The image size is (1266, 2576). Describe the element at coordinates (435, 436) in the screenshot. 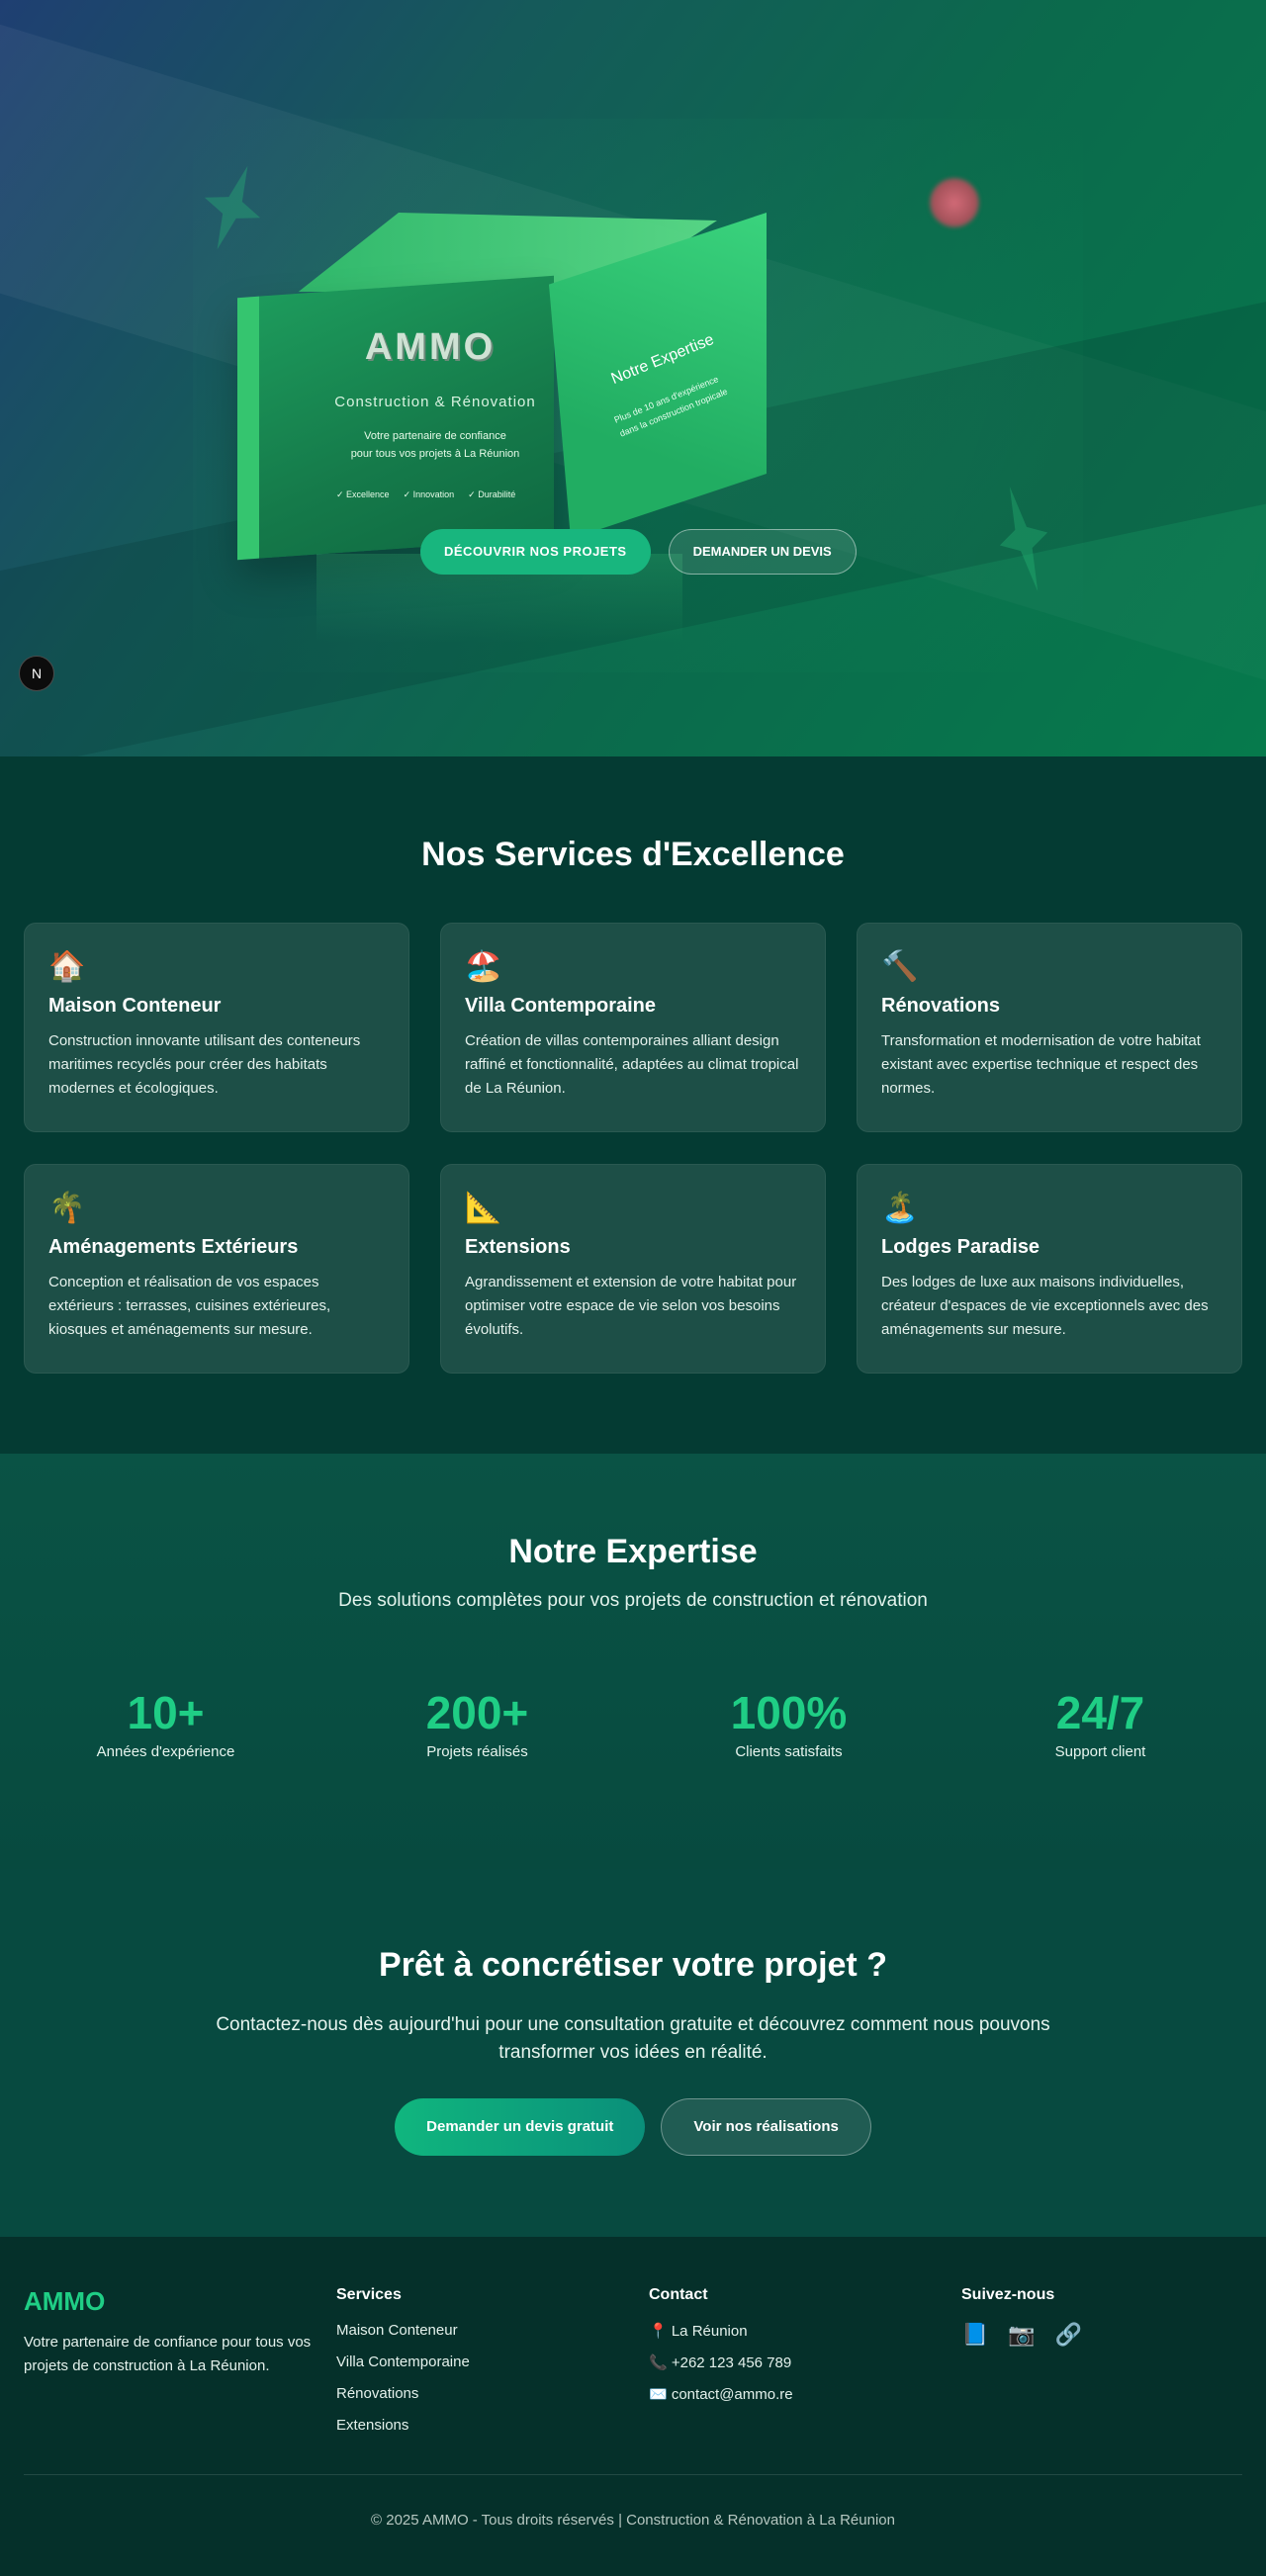

I see `hero-tagline-line1: Votre partenaire de confiance` at that location.